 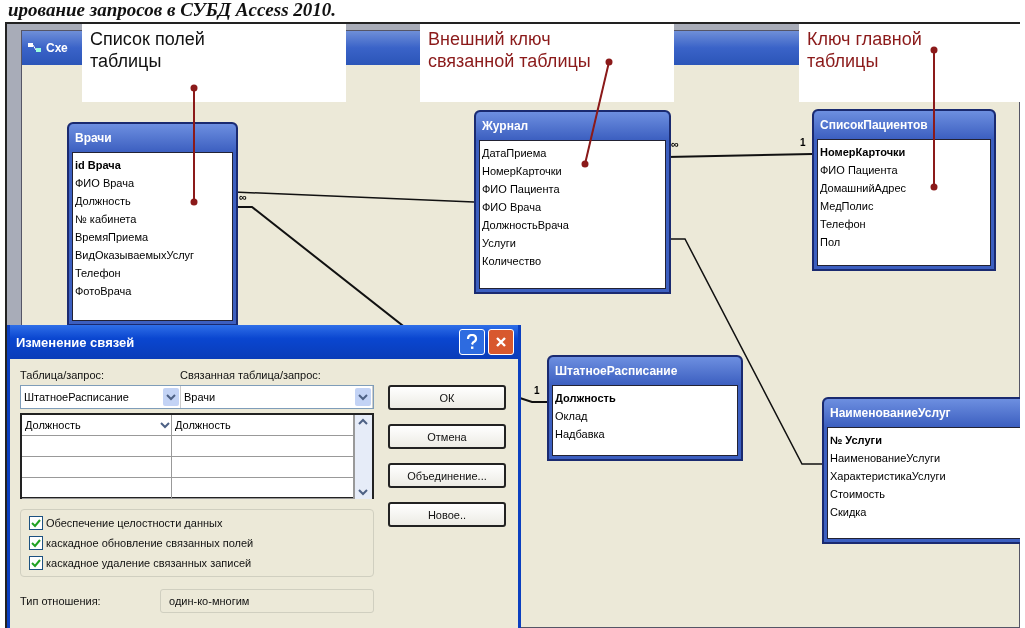 I want to click on table-title: СписокПациентов, so click(x=904, y=125).